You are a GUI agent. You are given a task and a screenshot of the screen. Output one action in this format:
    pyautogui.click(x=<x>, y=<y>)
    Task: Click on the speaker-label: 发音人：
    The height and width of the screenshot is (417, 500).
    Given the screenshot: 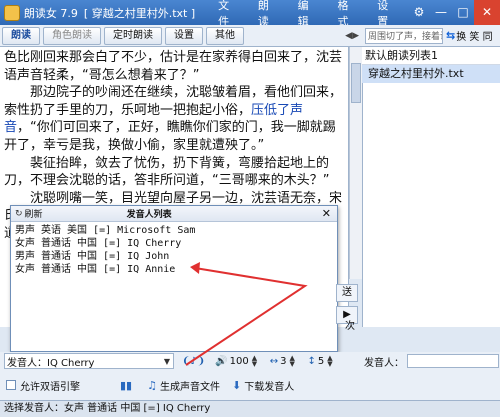 What is the action you would take?
    pyautogui.click(x=384, y=363)
    